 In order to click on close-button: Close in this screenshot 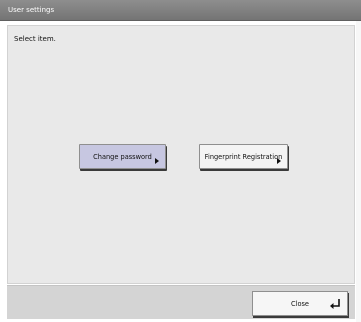, I will do `click(300, 303)`.